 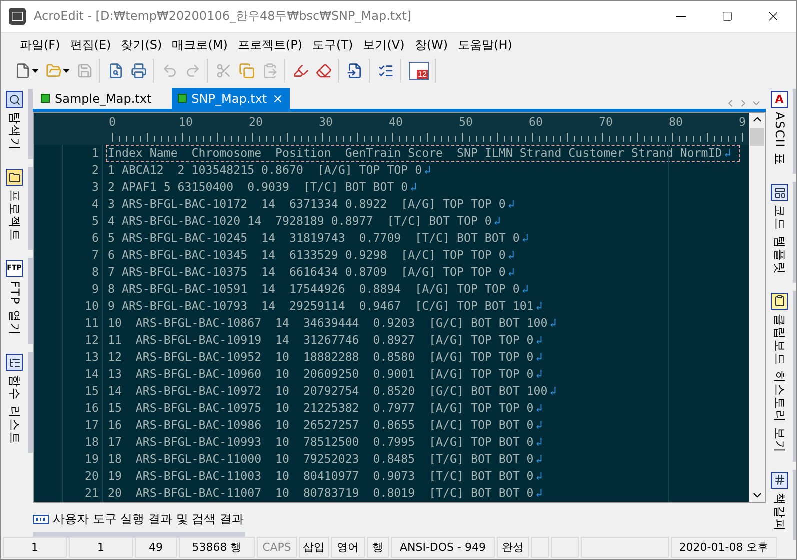 What do you see at coordinates (321, 408) in the screenshot?
I see `code-line: 15 ARS-BFGL-BAC-10975 10 21225382 0.7977 [A/G] TOP TOP 0` at bounding box center [321, 408].